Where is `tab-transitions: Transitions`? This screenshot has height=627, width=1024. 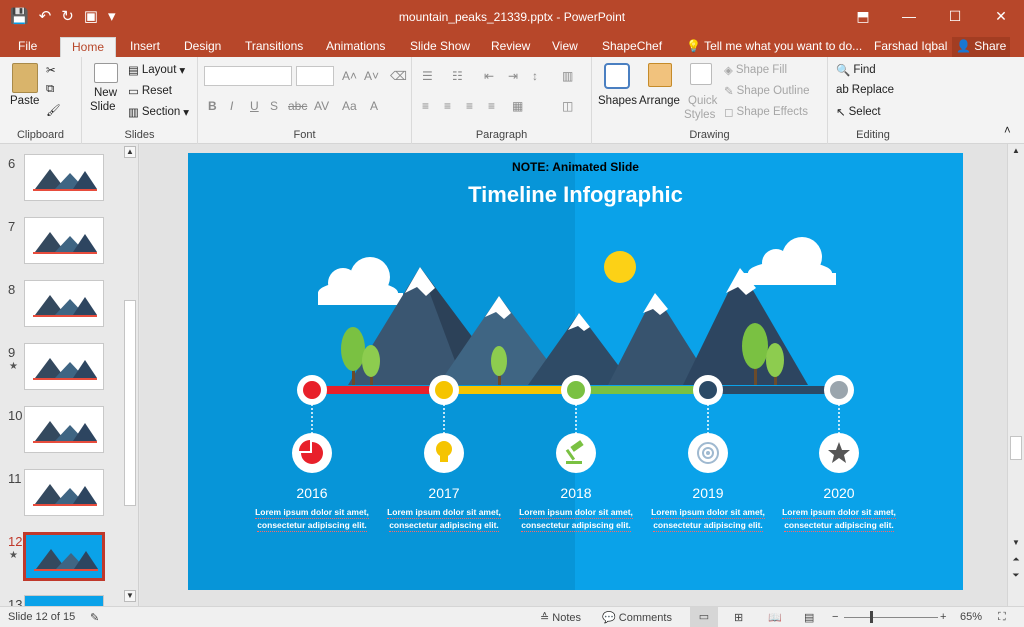 tab-transitions: Transitions is located at coordinates (274, 47).